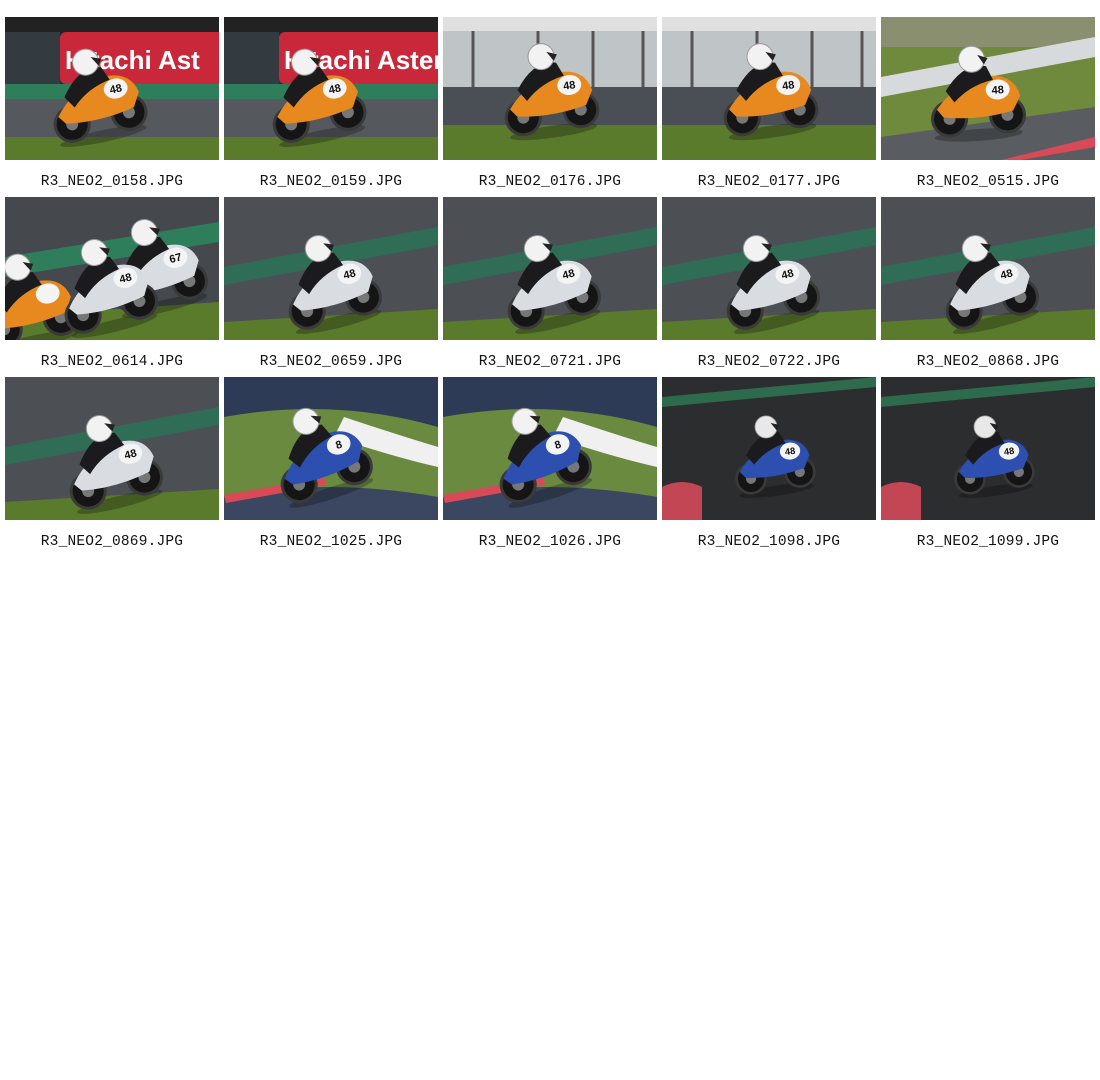 The image size is (1100, 1080). I want to click on photo-item: 48 R3_NEO2_0721.JPG, so click(550, 287).